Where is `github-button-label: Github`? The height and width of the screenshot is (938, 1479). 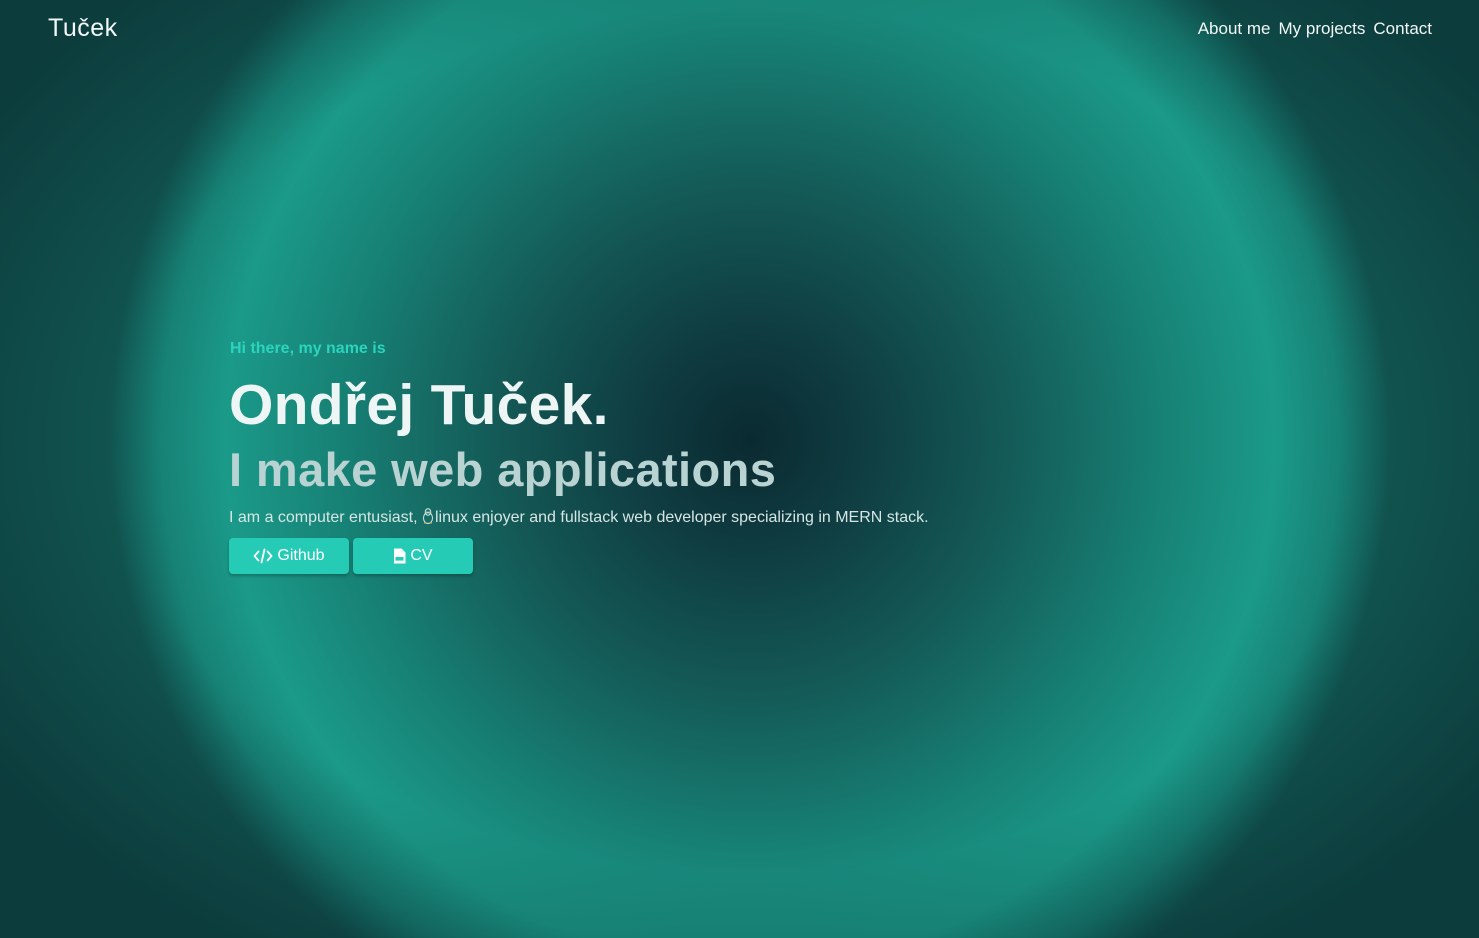 github-button-label: Github is located at coordinates (301, 555).